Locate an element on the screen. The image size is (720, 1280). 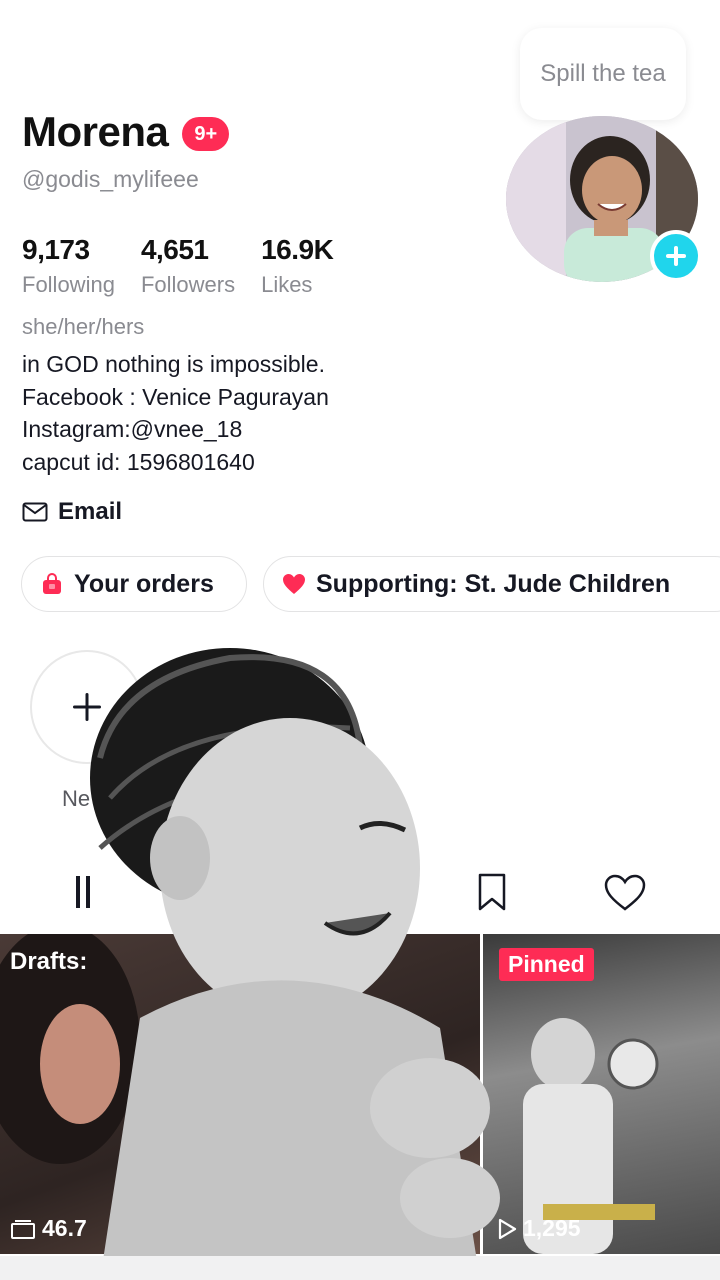
stat-following: 9,173 Following is located at coordinates (68, 266).